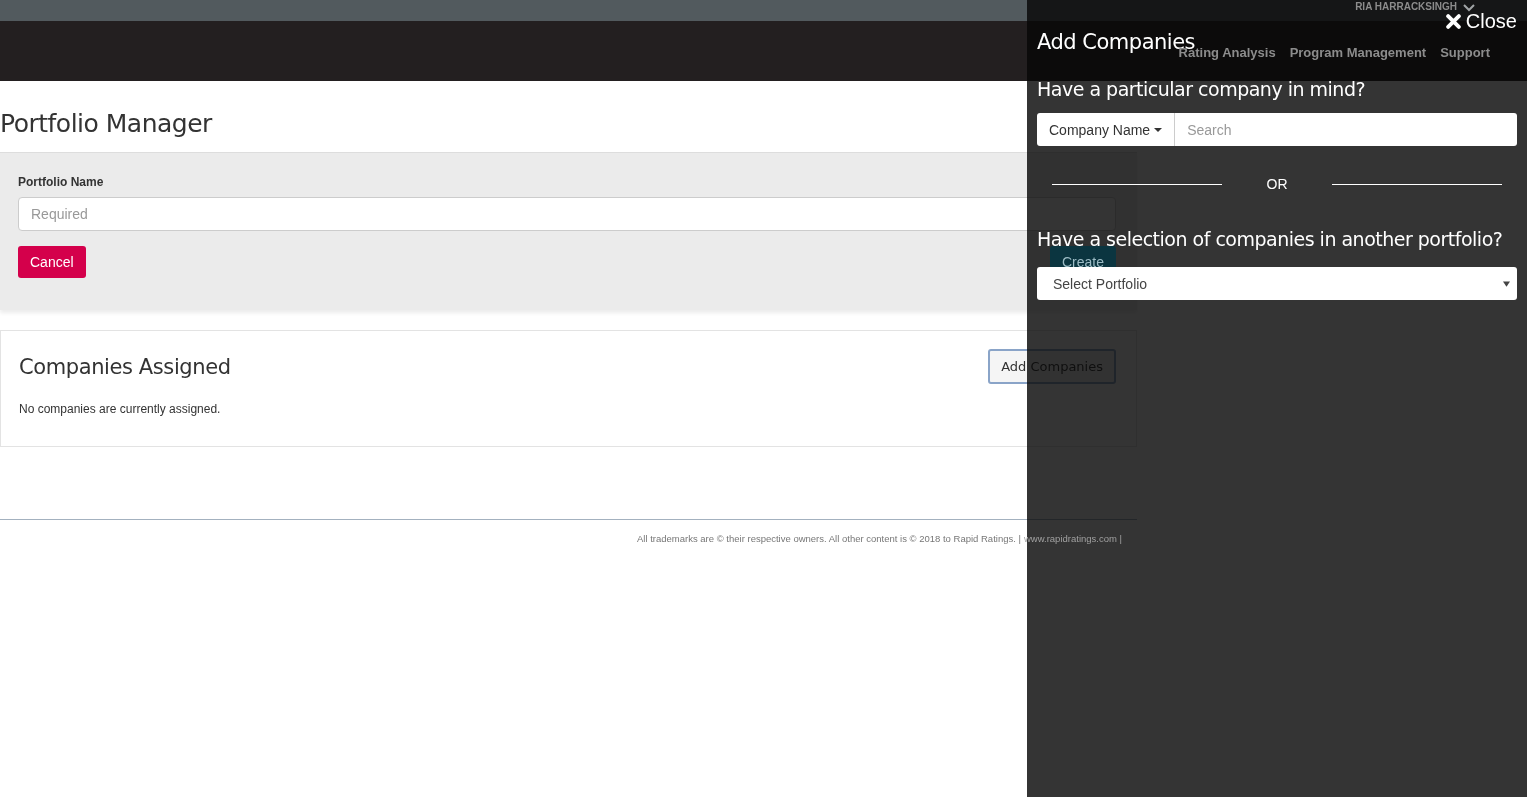 Image resolution: width=1527 pixels, height=797 pixels. Describe the element at coordinates (1481, 21) in the screenshot. I see `close-button: Close` at that location.